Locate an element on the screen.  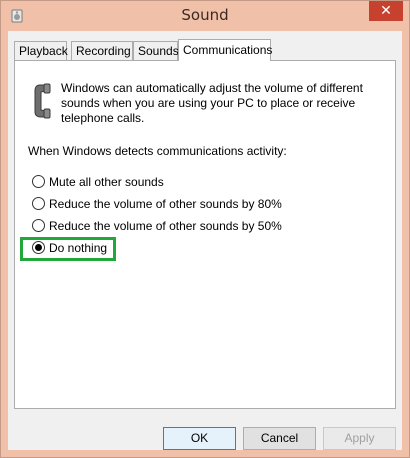
apply-button: Apply is located at coordinates (359, 438).